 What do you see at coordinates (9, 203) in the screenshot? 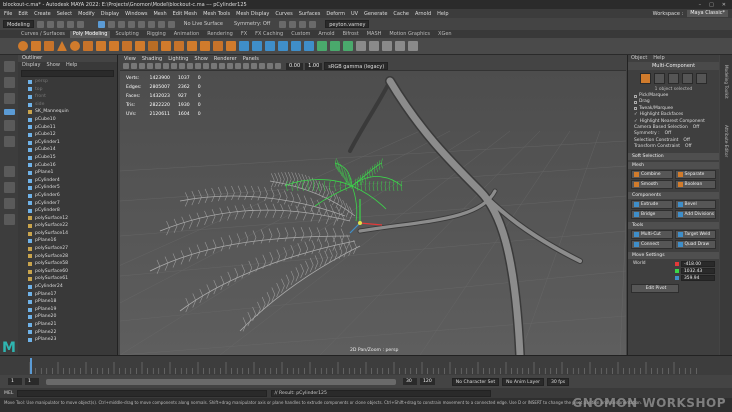
I see `persp-outliner-icon` at bounding box center [9, 203].